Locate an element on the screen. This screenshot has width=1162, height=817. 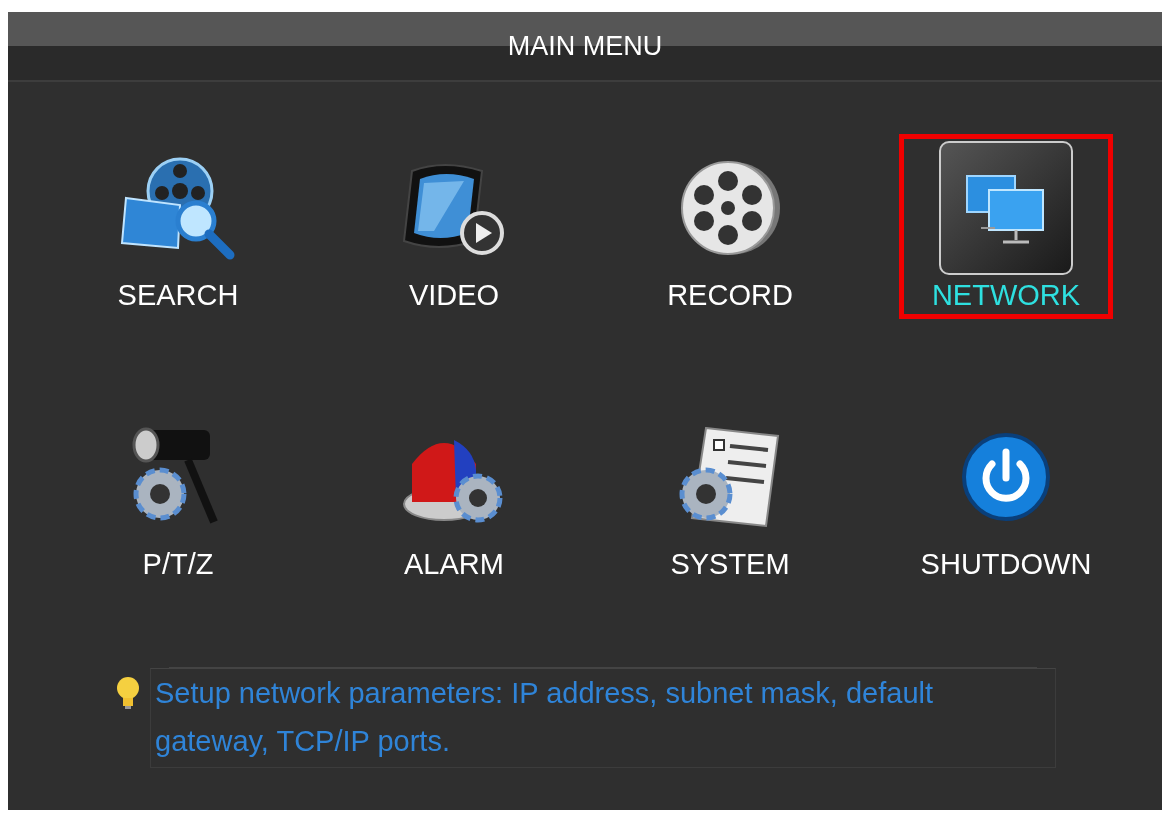
menu-item: P/T/Z is located at coordinates (178, 495).